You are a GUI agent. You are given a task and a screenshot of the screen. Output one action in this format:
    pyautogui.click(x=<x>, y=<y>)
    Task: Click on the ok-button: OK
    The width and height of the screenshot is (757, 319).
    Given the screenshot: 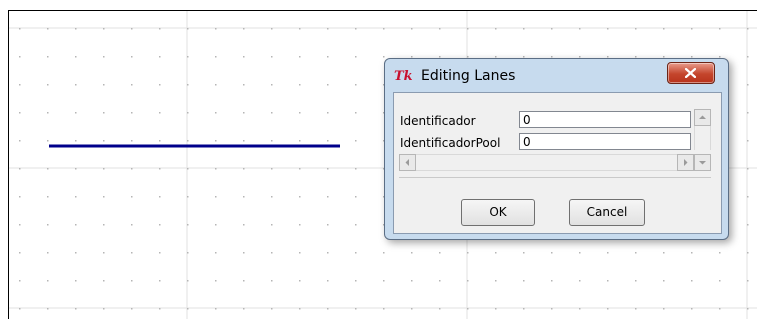 What is the action you would take?
    pyautogui.click(x=498, y=212)
    